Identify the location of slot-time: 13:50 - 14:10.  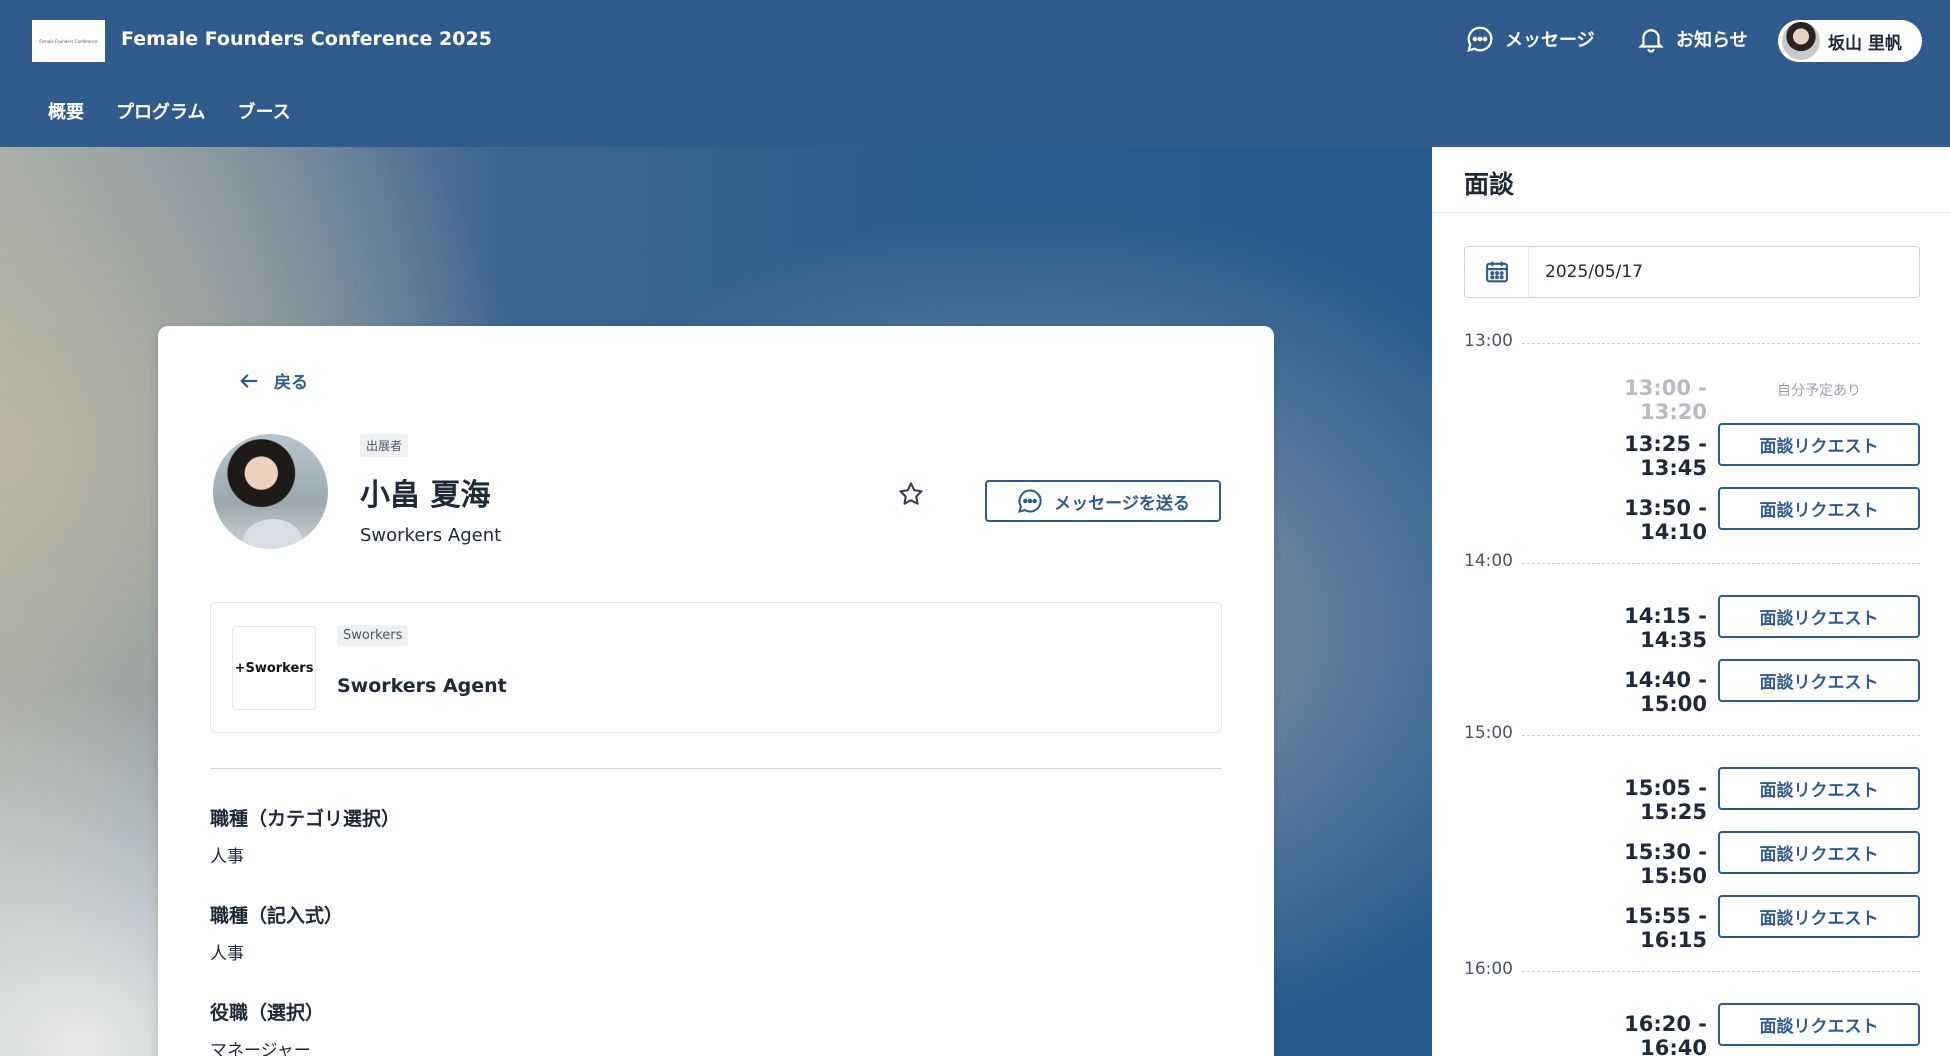
(1665, 520).